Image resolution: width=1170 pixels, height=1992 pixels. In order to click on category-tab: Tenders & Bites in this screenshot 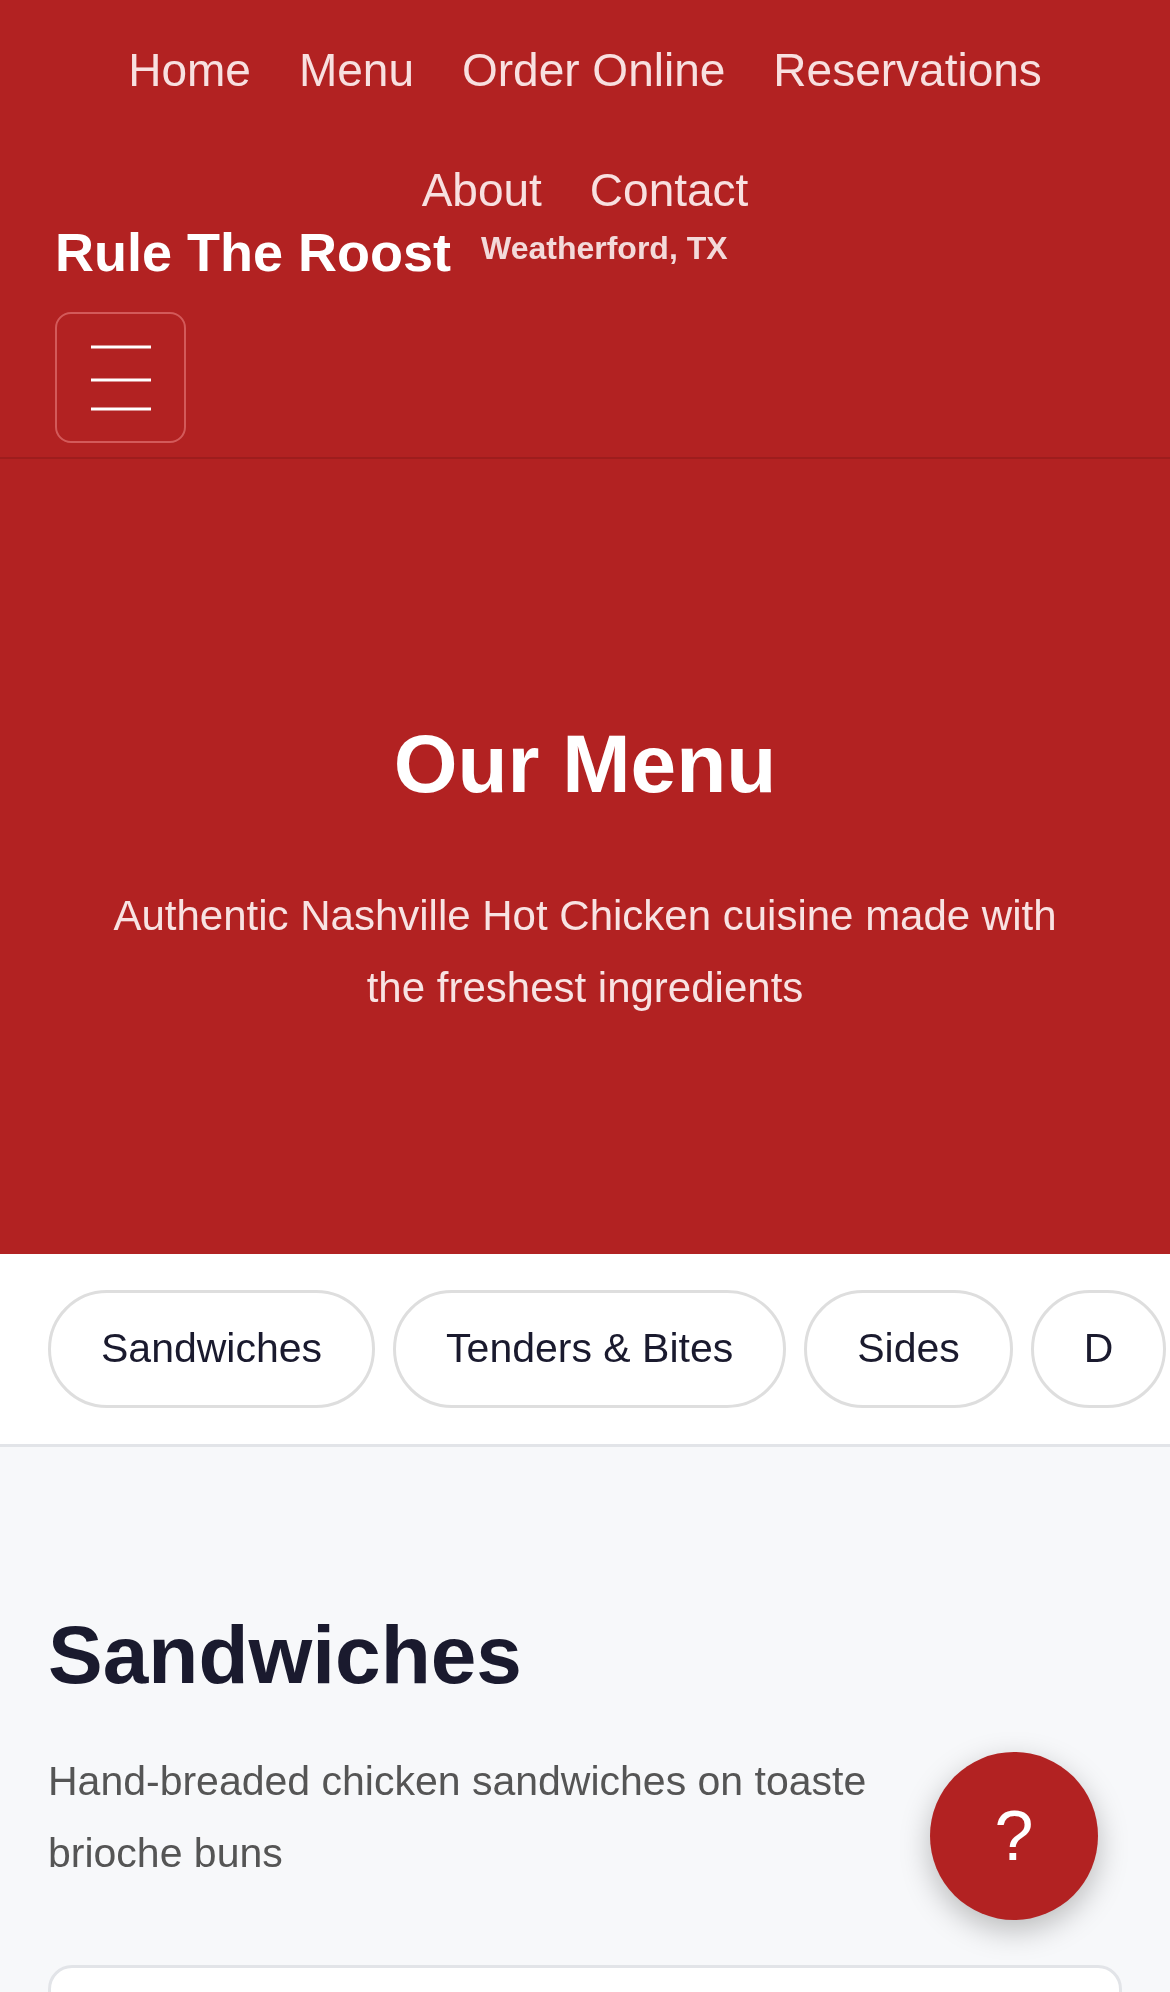, I will do `click(590, 1349)`.